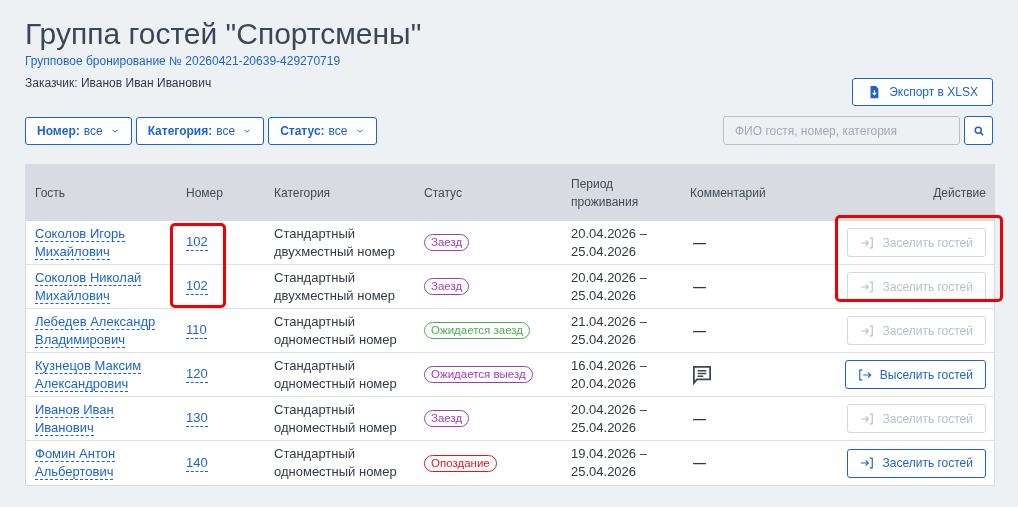  What do you see at coordinates (702, 374) in the screenshot?
I see `comment-icon` at bounding box center [702, 374].